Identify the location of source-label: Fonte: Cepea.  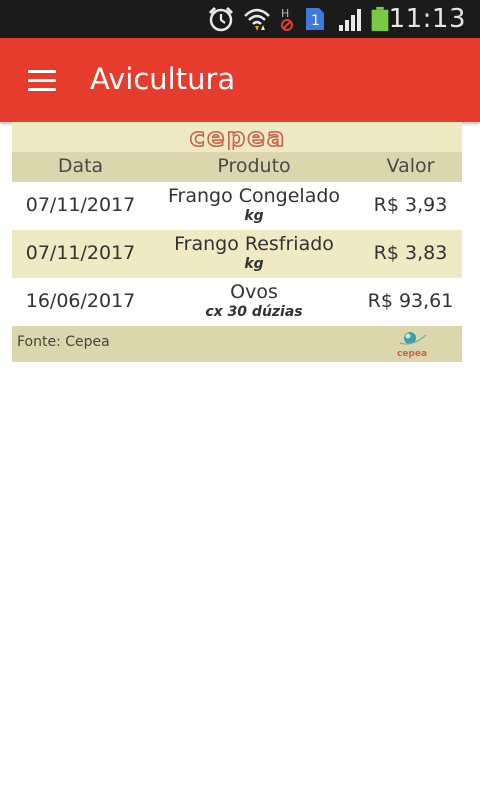
(63, 342).